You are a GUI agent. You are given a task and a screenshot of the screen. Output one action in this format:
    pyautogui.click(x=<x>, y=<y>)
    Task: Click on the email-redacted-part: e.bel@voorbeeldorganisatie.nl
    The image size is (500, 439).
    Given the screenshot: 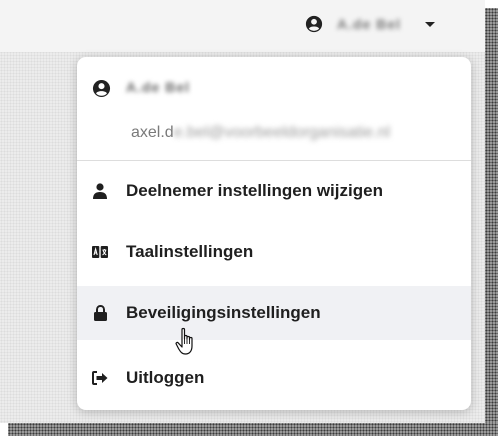 What is the action you would take?
    pyautogui.click(x=282, y=132)
    